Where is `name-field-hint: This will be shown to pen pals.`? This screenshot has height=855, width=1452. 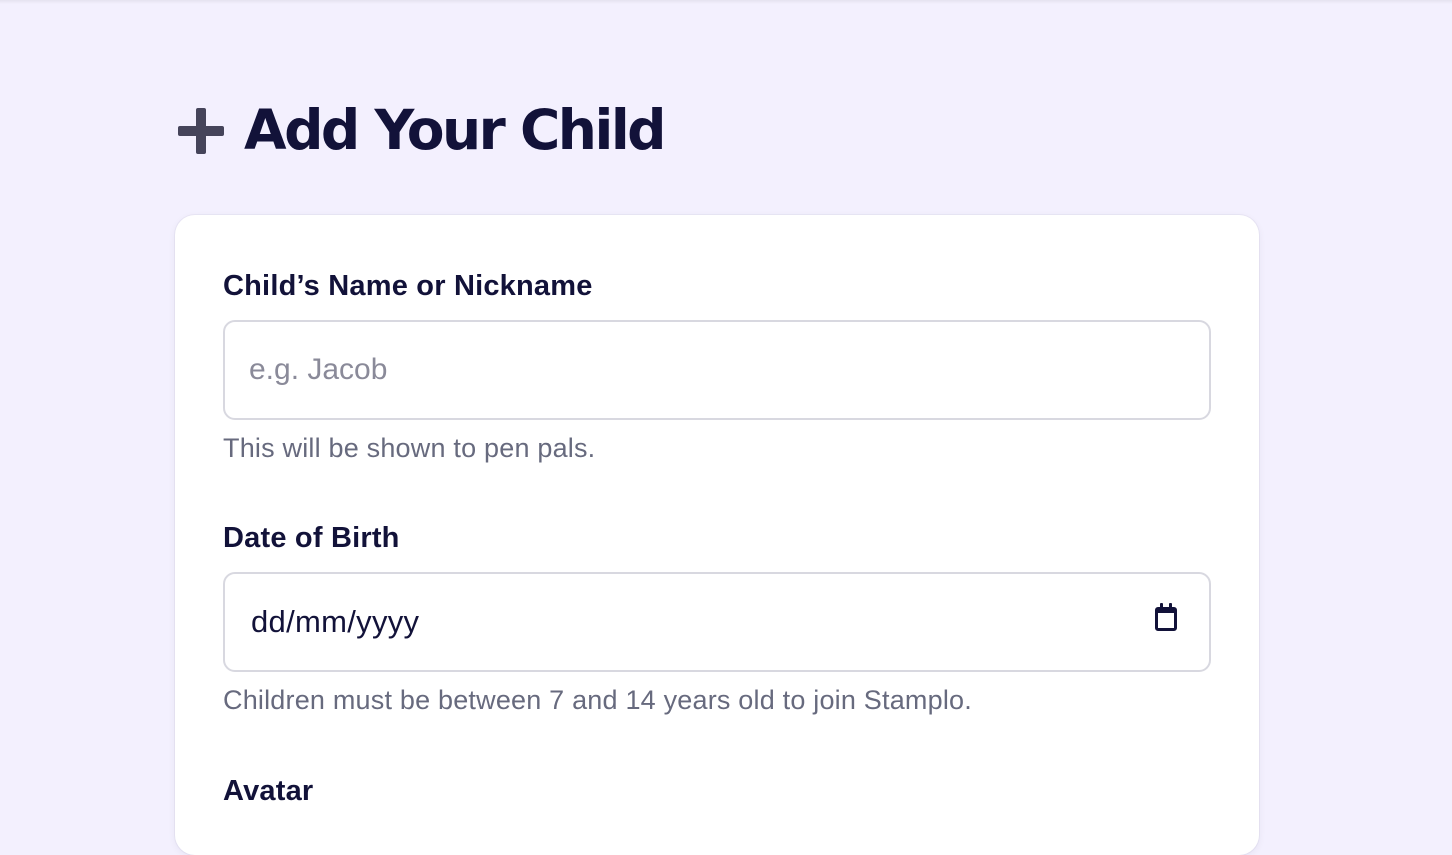 name-field-hint: This will be shown to pen pals. is located at coordinates (409, 448).